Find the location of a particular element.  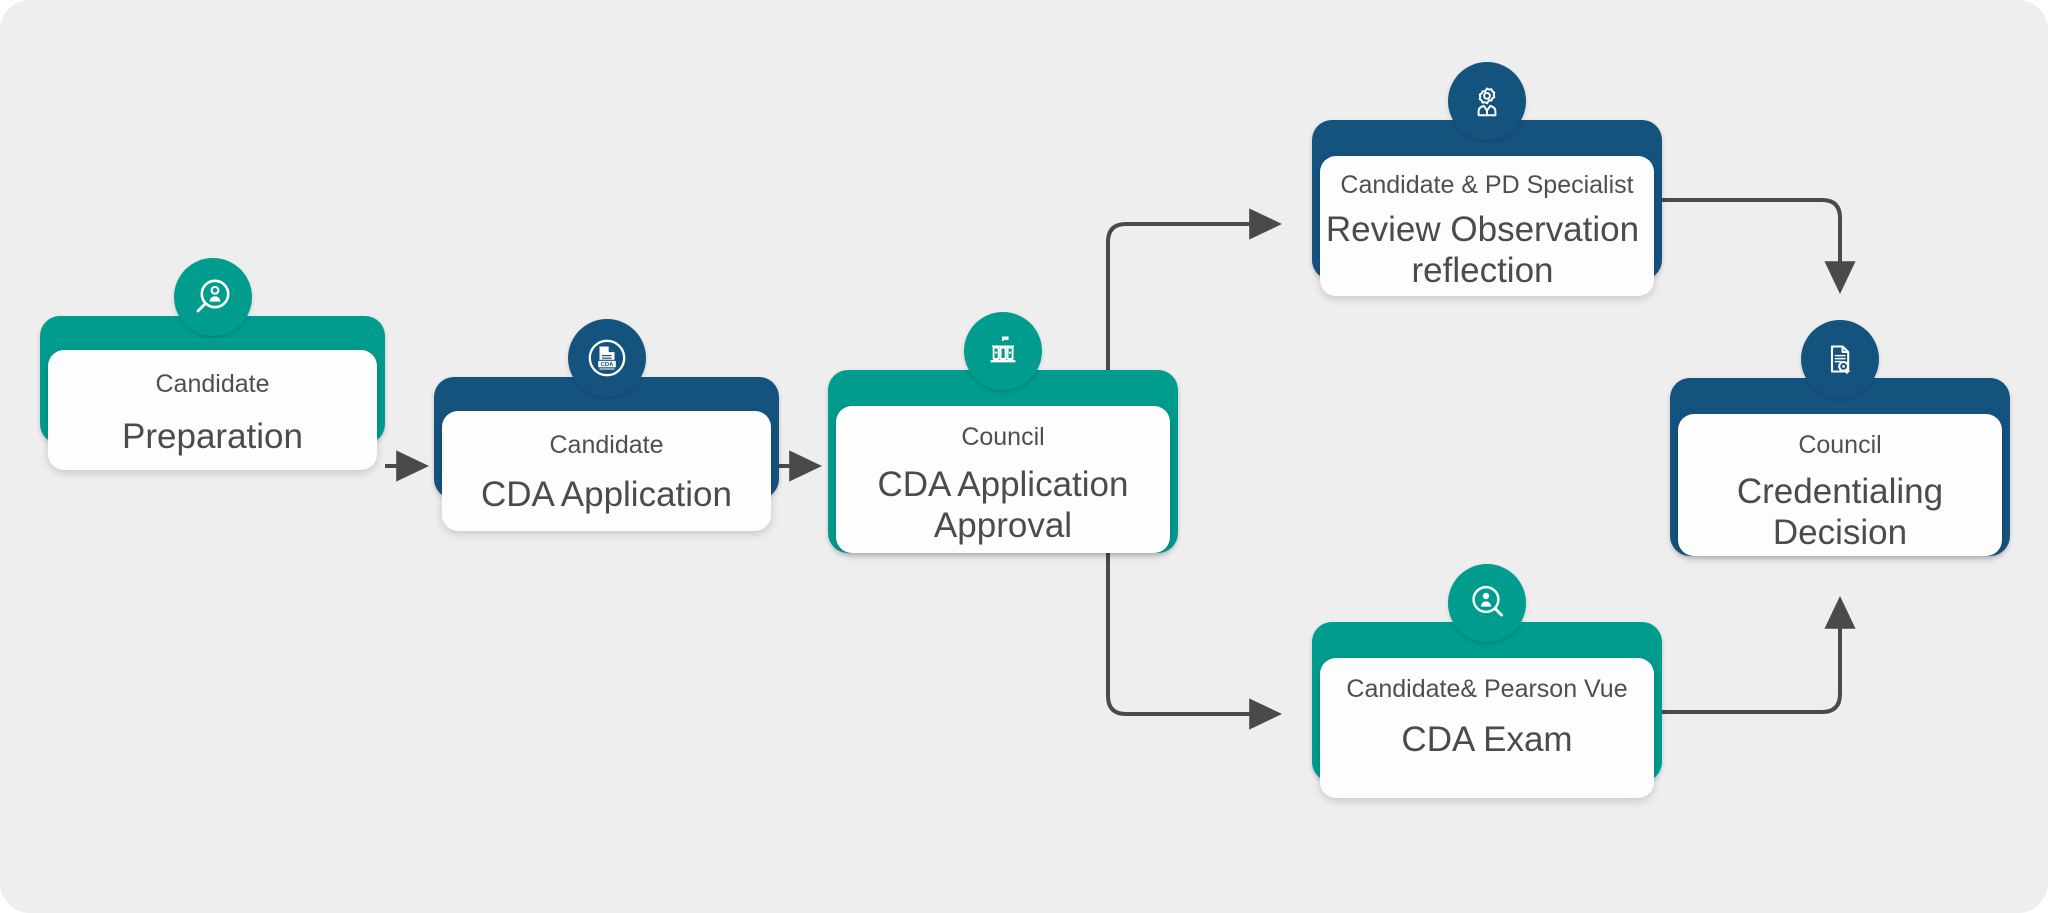

node-preparation: Candidate Preparation is located at coordinates (212, 364).